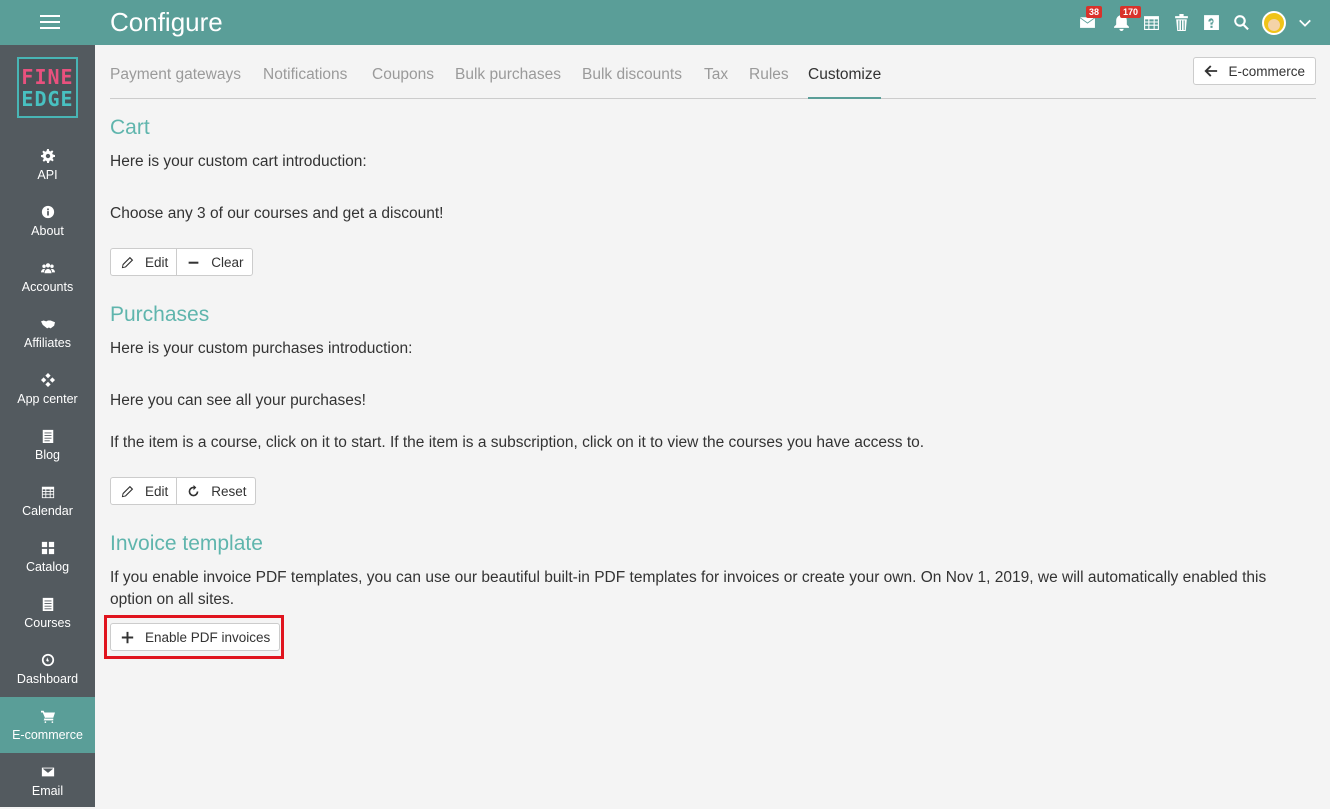 This screenshot has height=809, width=1330. I want to click on tab-notifications: Notifications, so click(305, 82).